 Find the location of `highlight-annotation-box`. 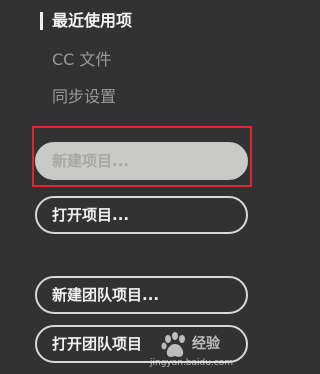

highlight-annotation-box is located at coordinates (142, 156).